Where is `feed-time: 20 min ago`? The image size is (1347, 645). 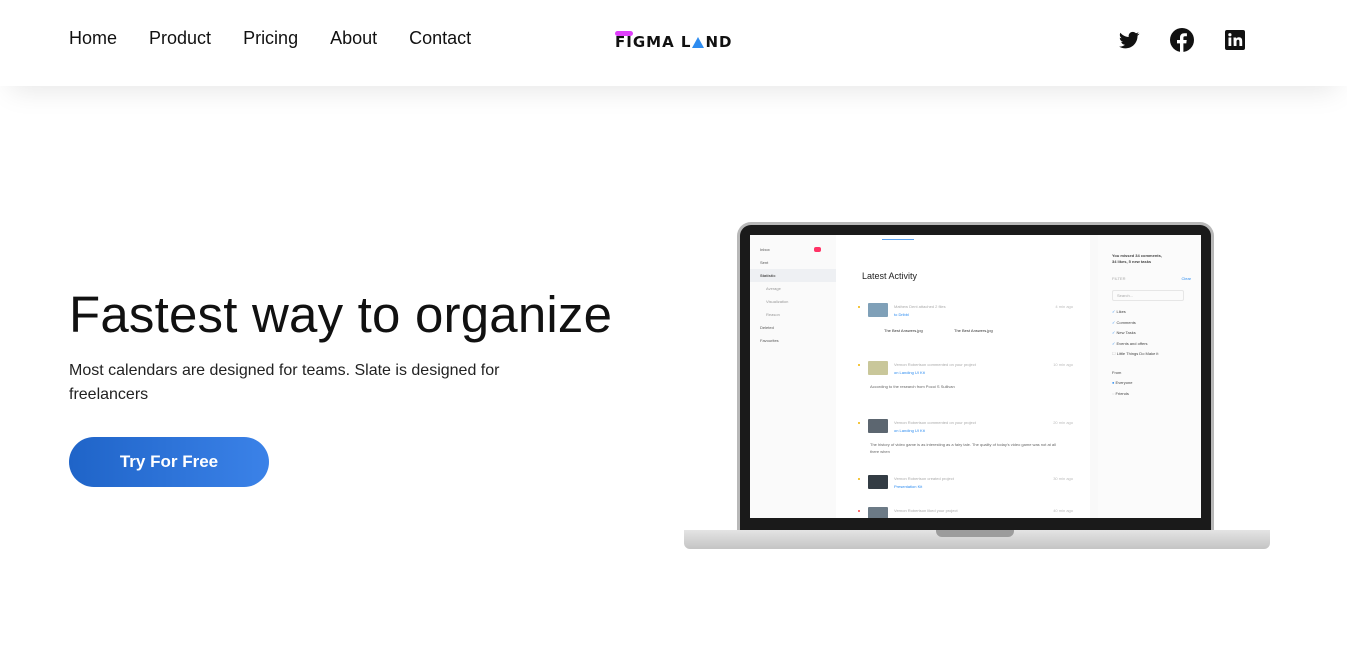 feed-time: 20 min ago is located at coordinates (1063, 422).